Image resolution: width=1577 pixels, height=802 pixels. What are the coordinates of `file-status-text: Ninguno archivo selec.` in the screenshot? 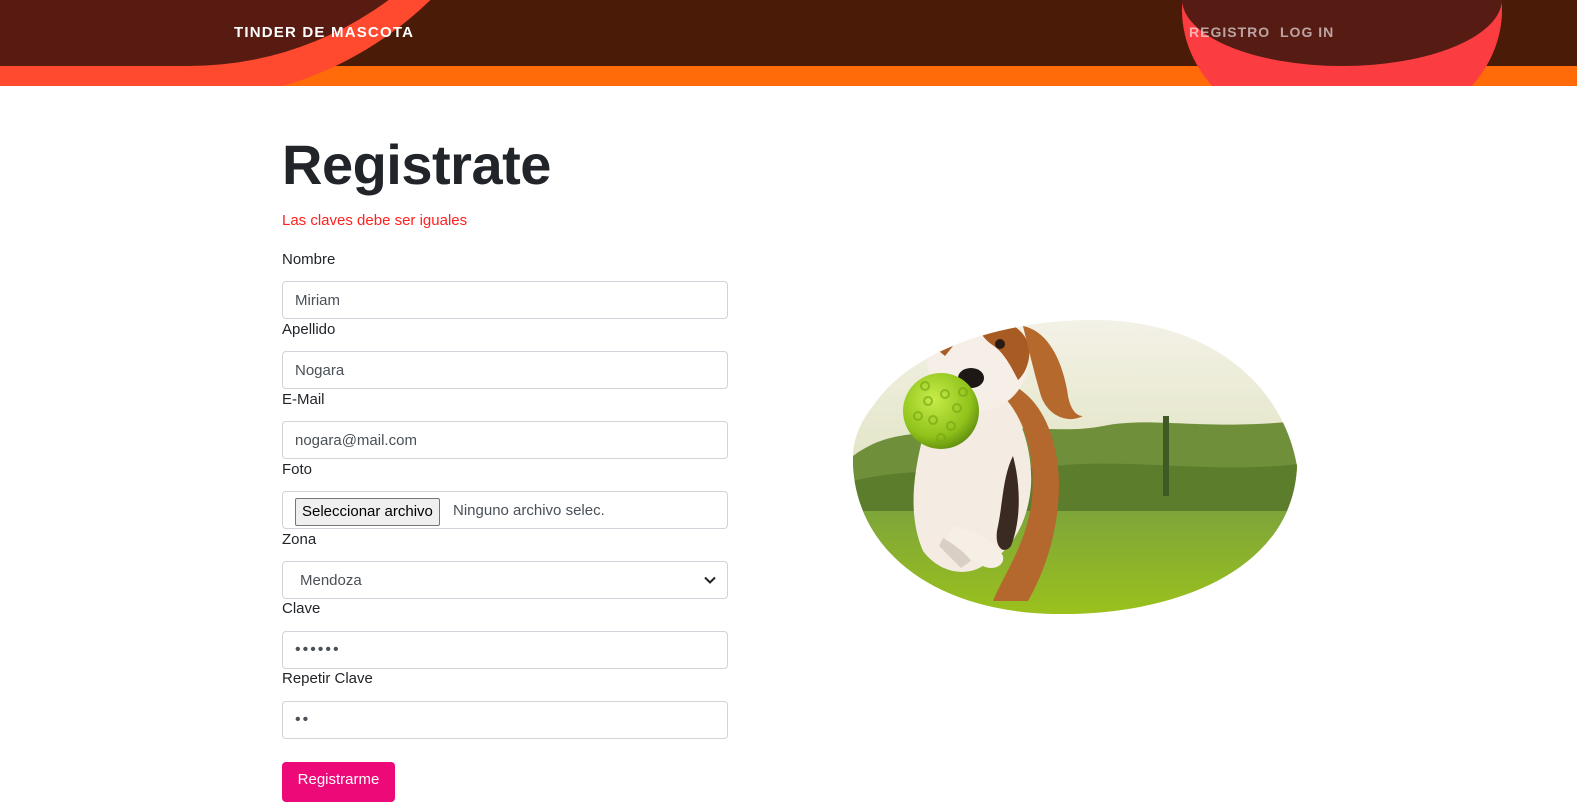 It's located at (529, 510).